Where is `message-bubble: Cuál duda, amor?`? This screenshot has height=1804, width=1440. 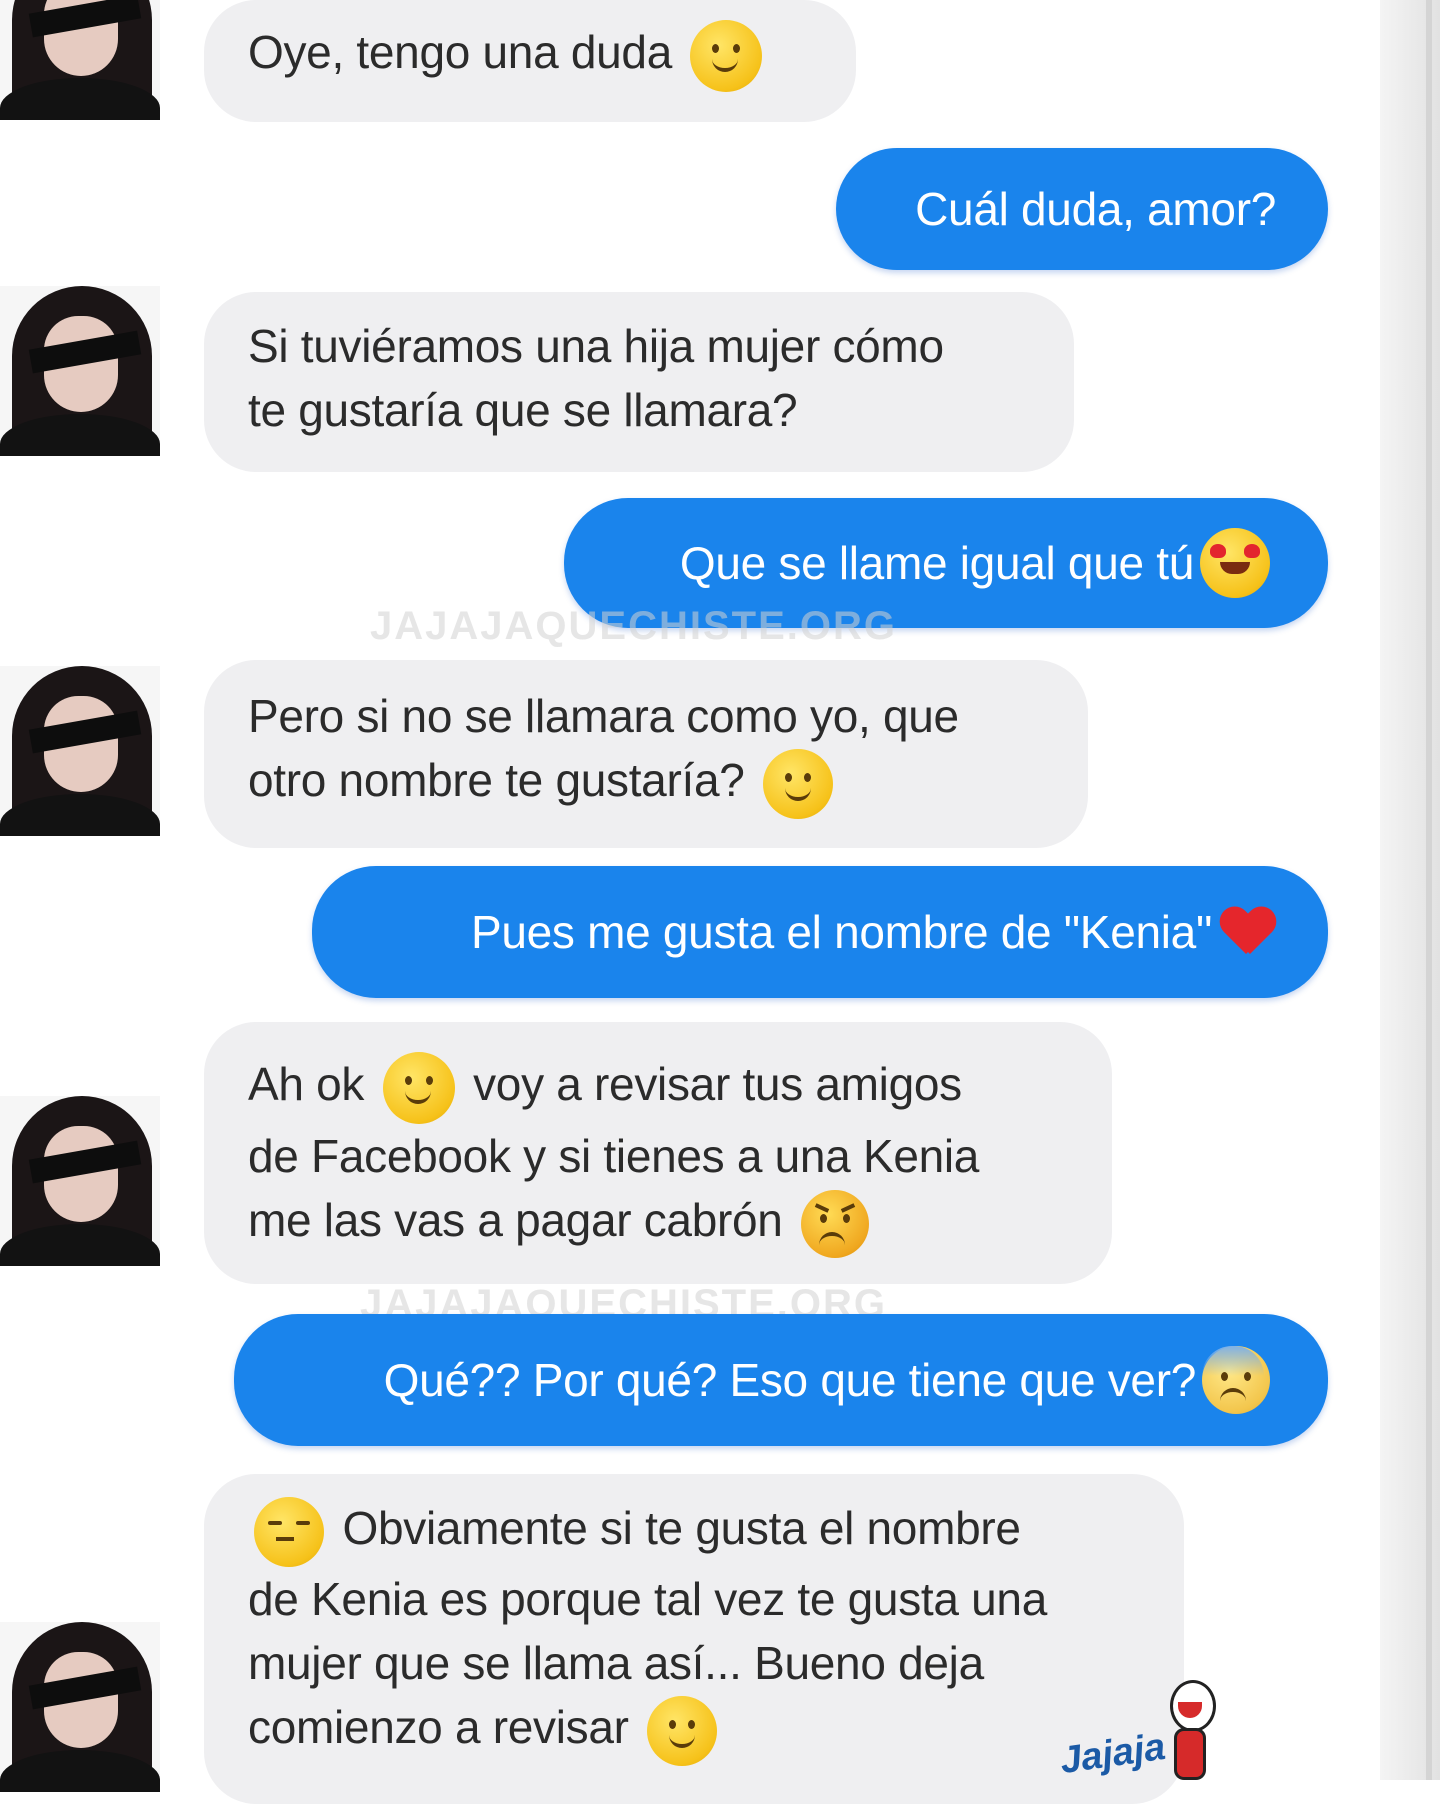
message-bubble: Cuál duda, amor? is located at coordinates (1082, 209).